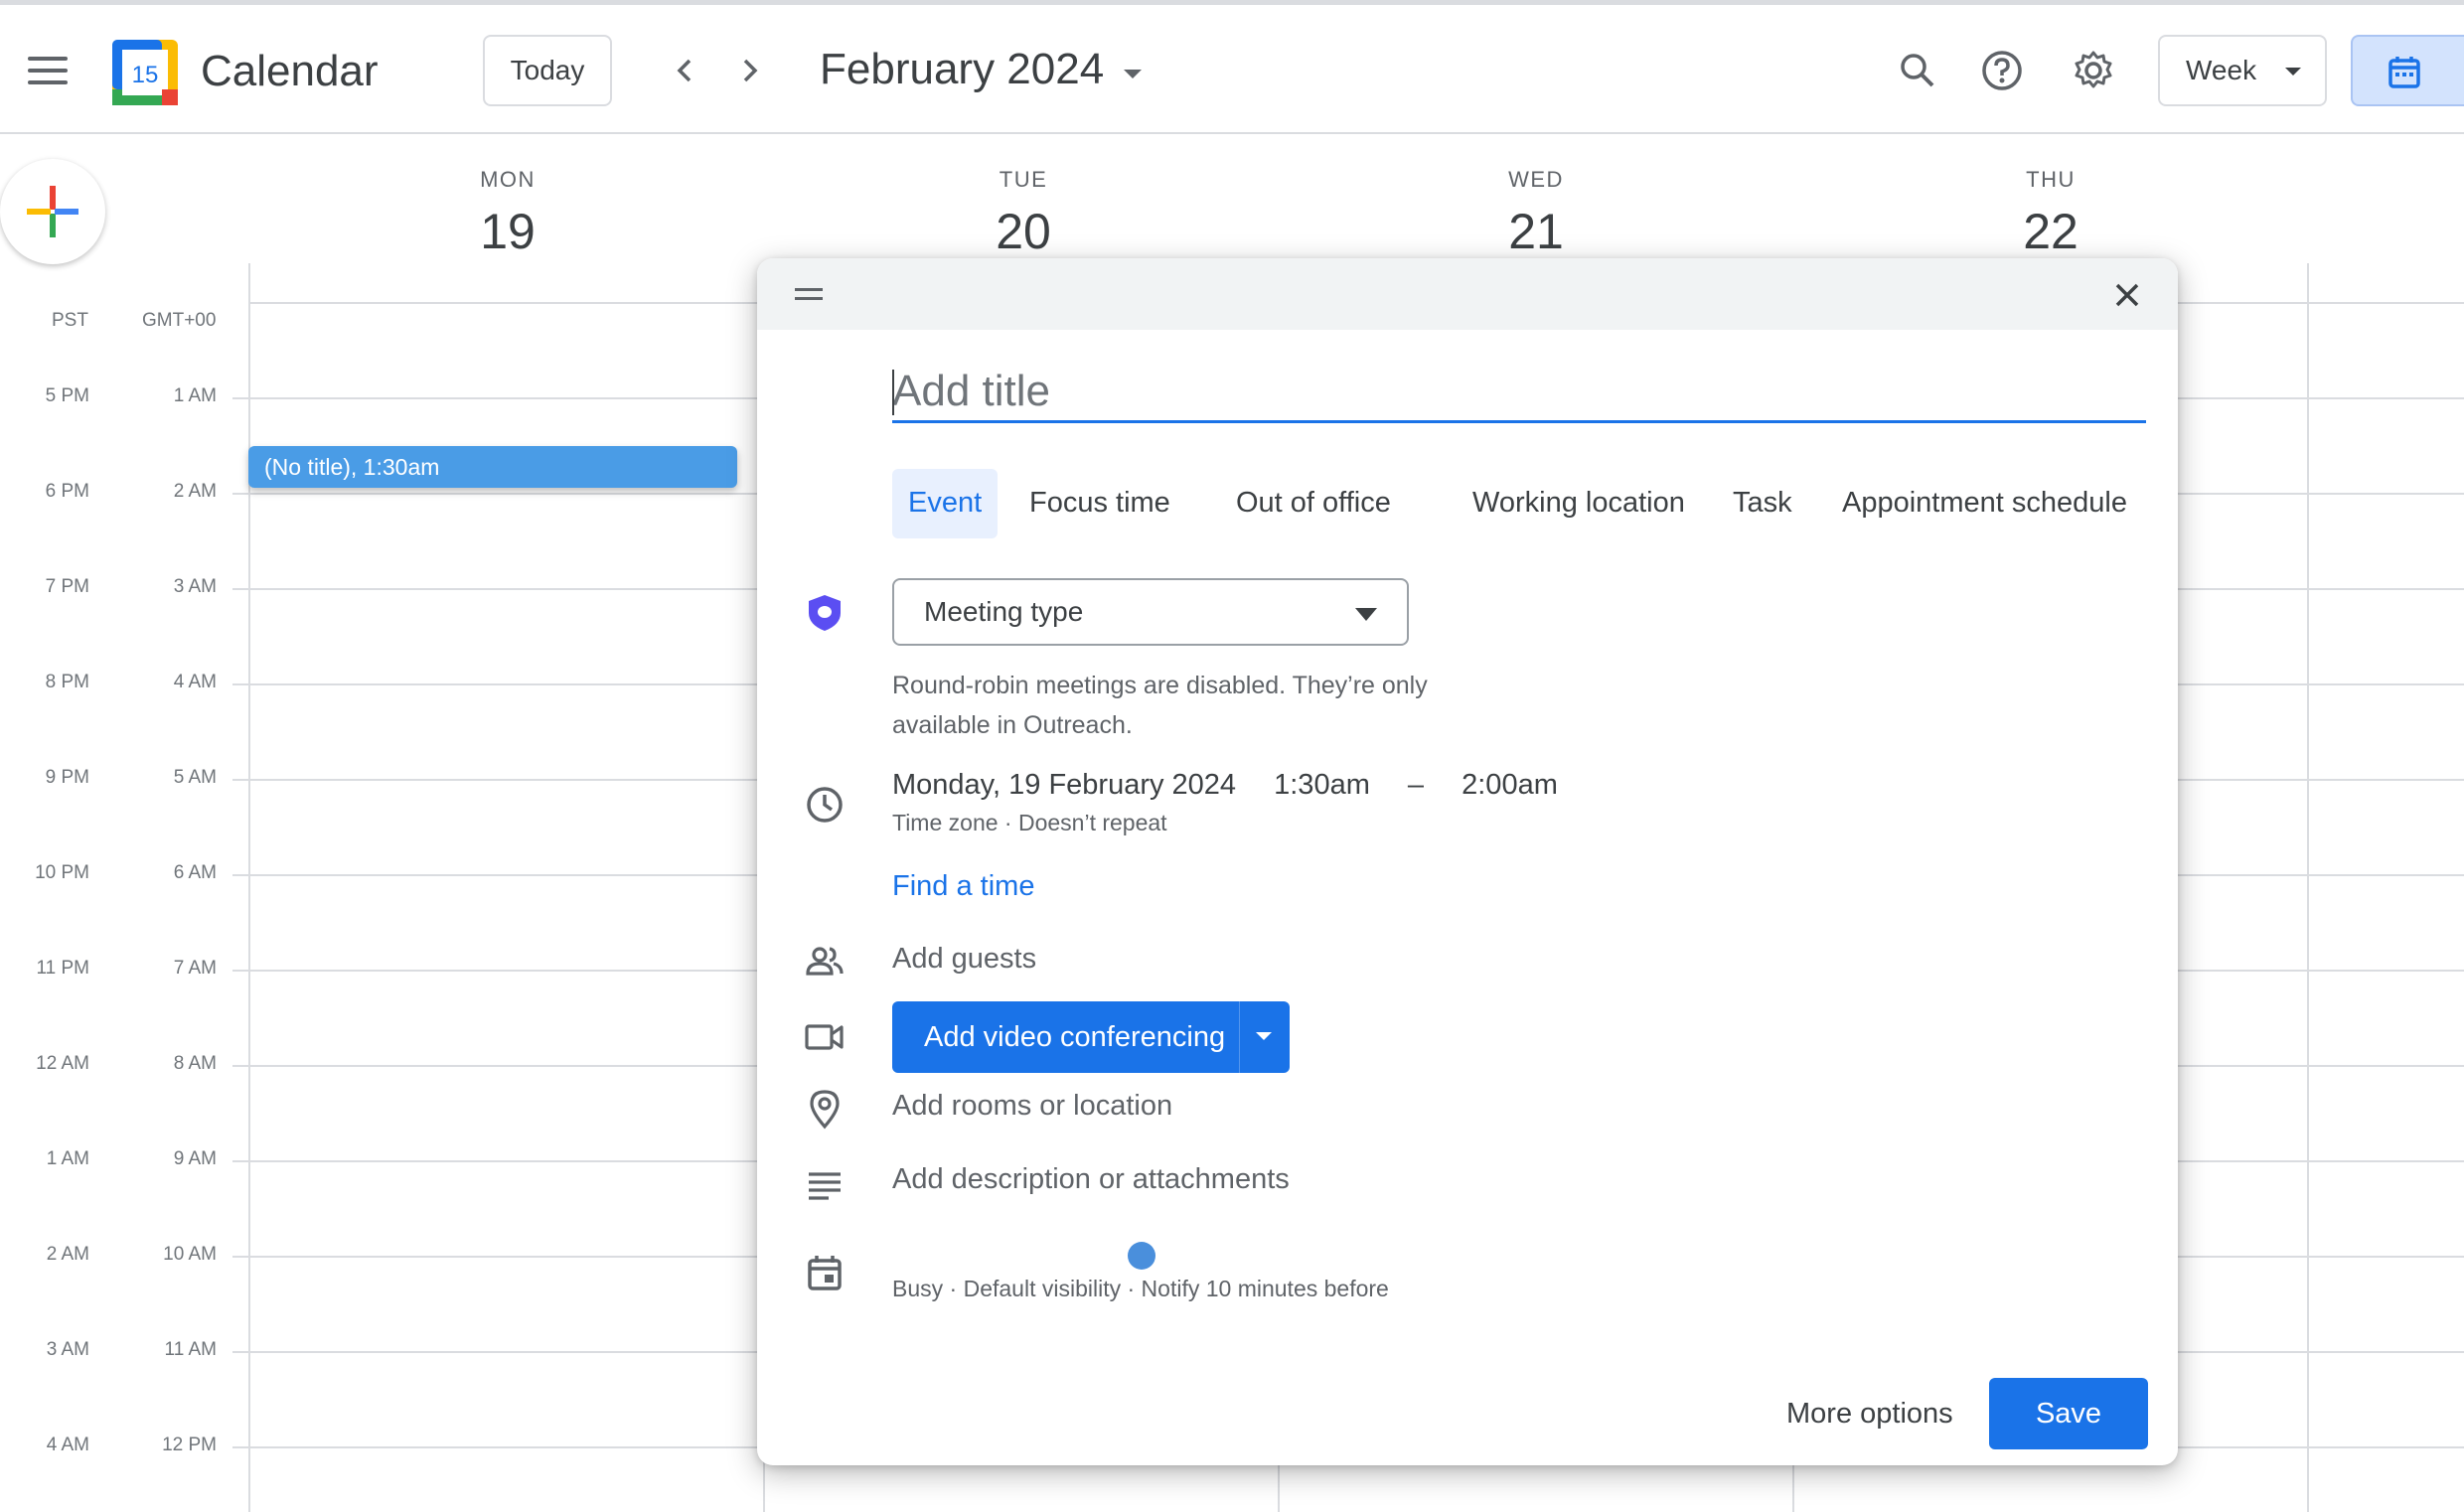  What do you see at coordinates (1032, 1106) in the screenshot?
I see `add-location-field: Add rooms or location` at bounding box center [1032, 1106].